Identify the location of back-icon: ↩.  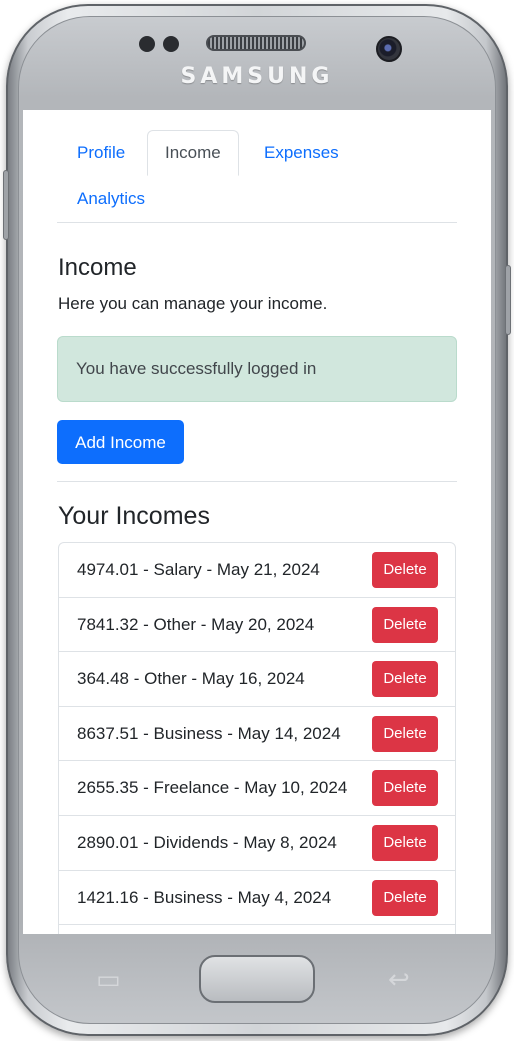
(399, 980).